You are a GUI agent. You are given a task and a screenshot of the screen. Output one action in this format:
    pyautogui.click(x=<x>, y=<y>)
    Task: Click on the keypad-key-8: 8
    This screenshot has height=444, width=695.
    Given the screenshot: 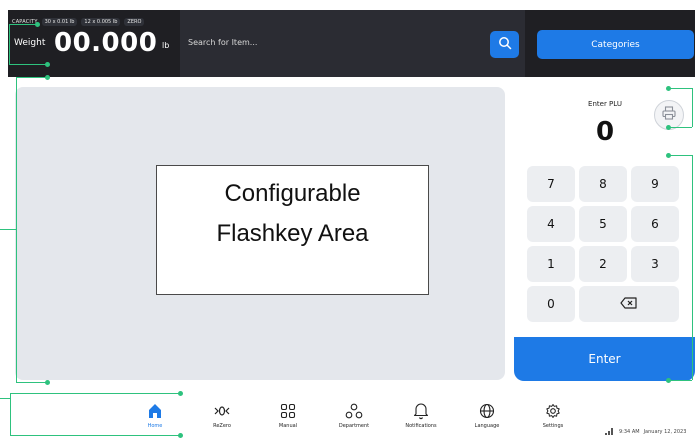 What is the action you would take?
    pyautogui.click(x=603, y=184)
    